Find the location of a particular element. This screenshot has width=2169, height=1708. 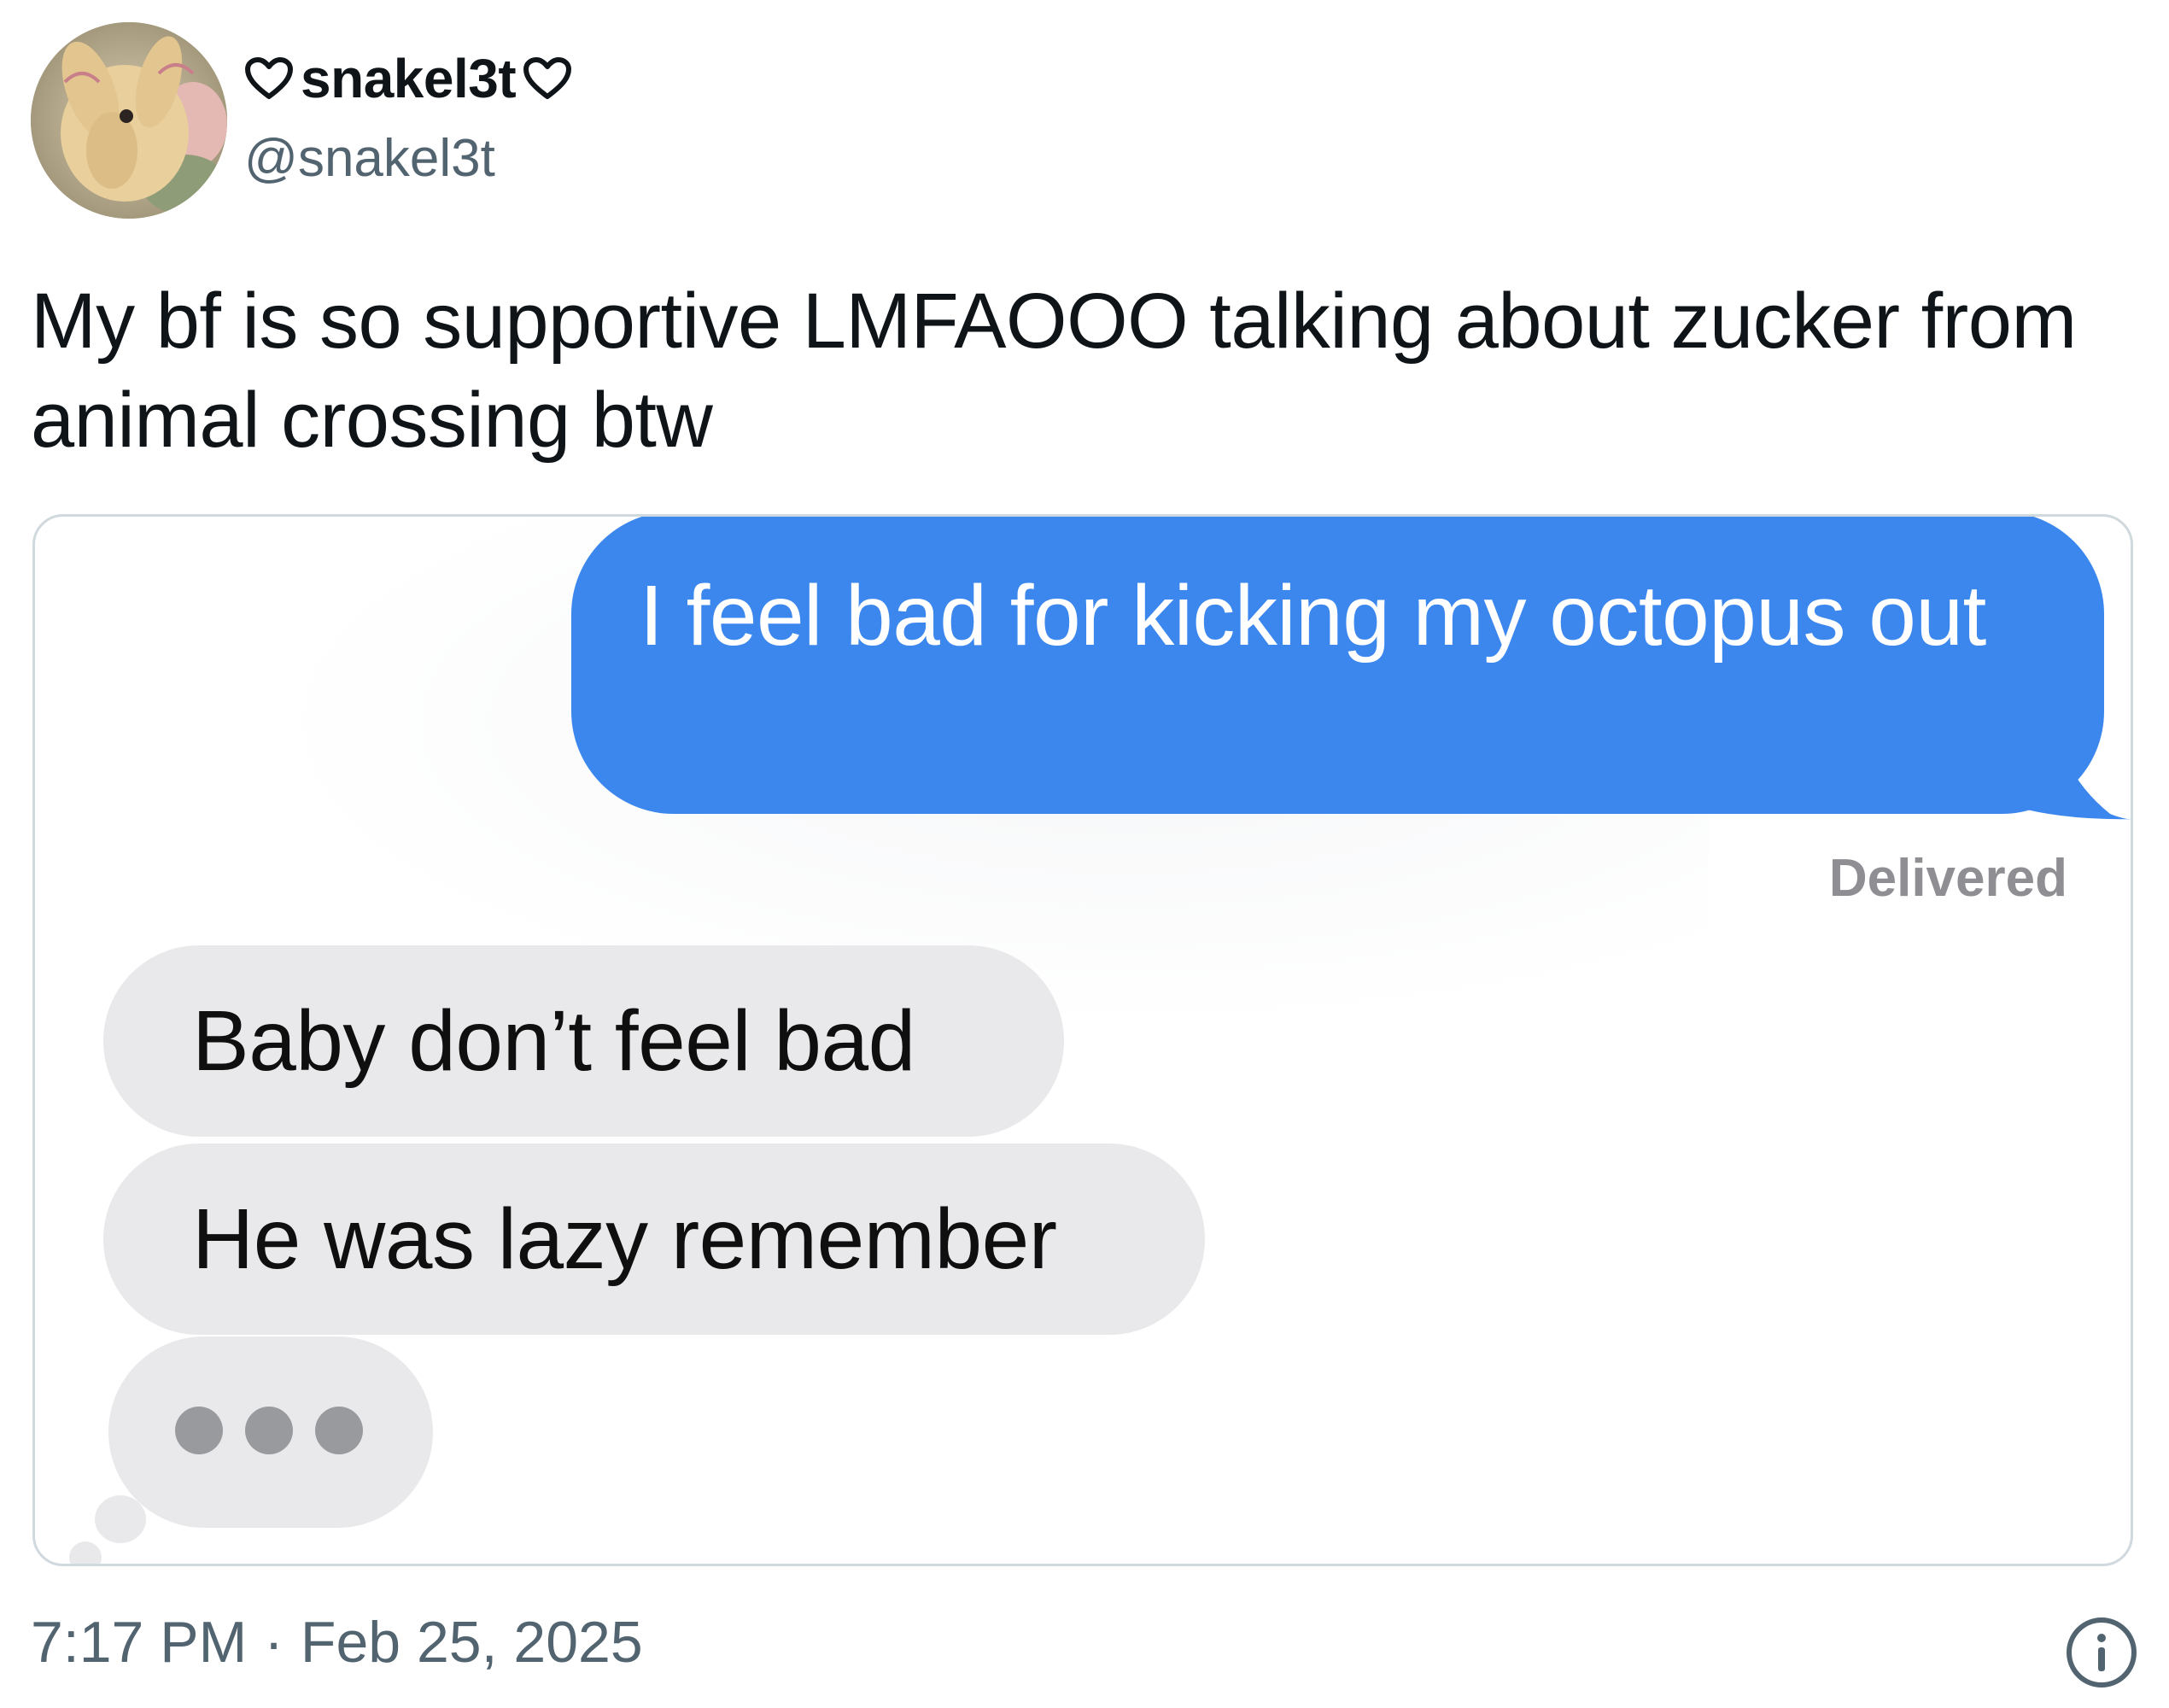

tweet-timestamp: 7:17 PM · Feb 25, 2025 is located at coordinates (337, 1642).